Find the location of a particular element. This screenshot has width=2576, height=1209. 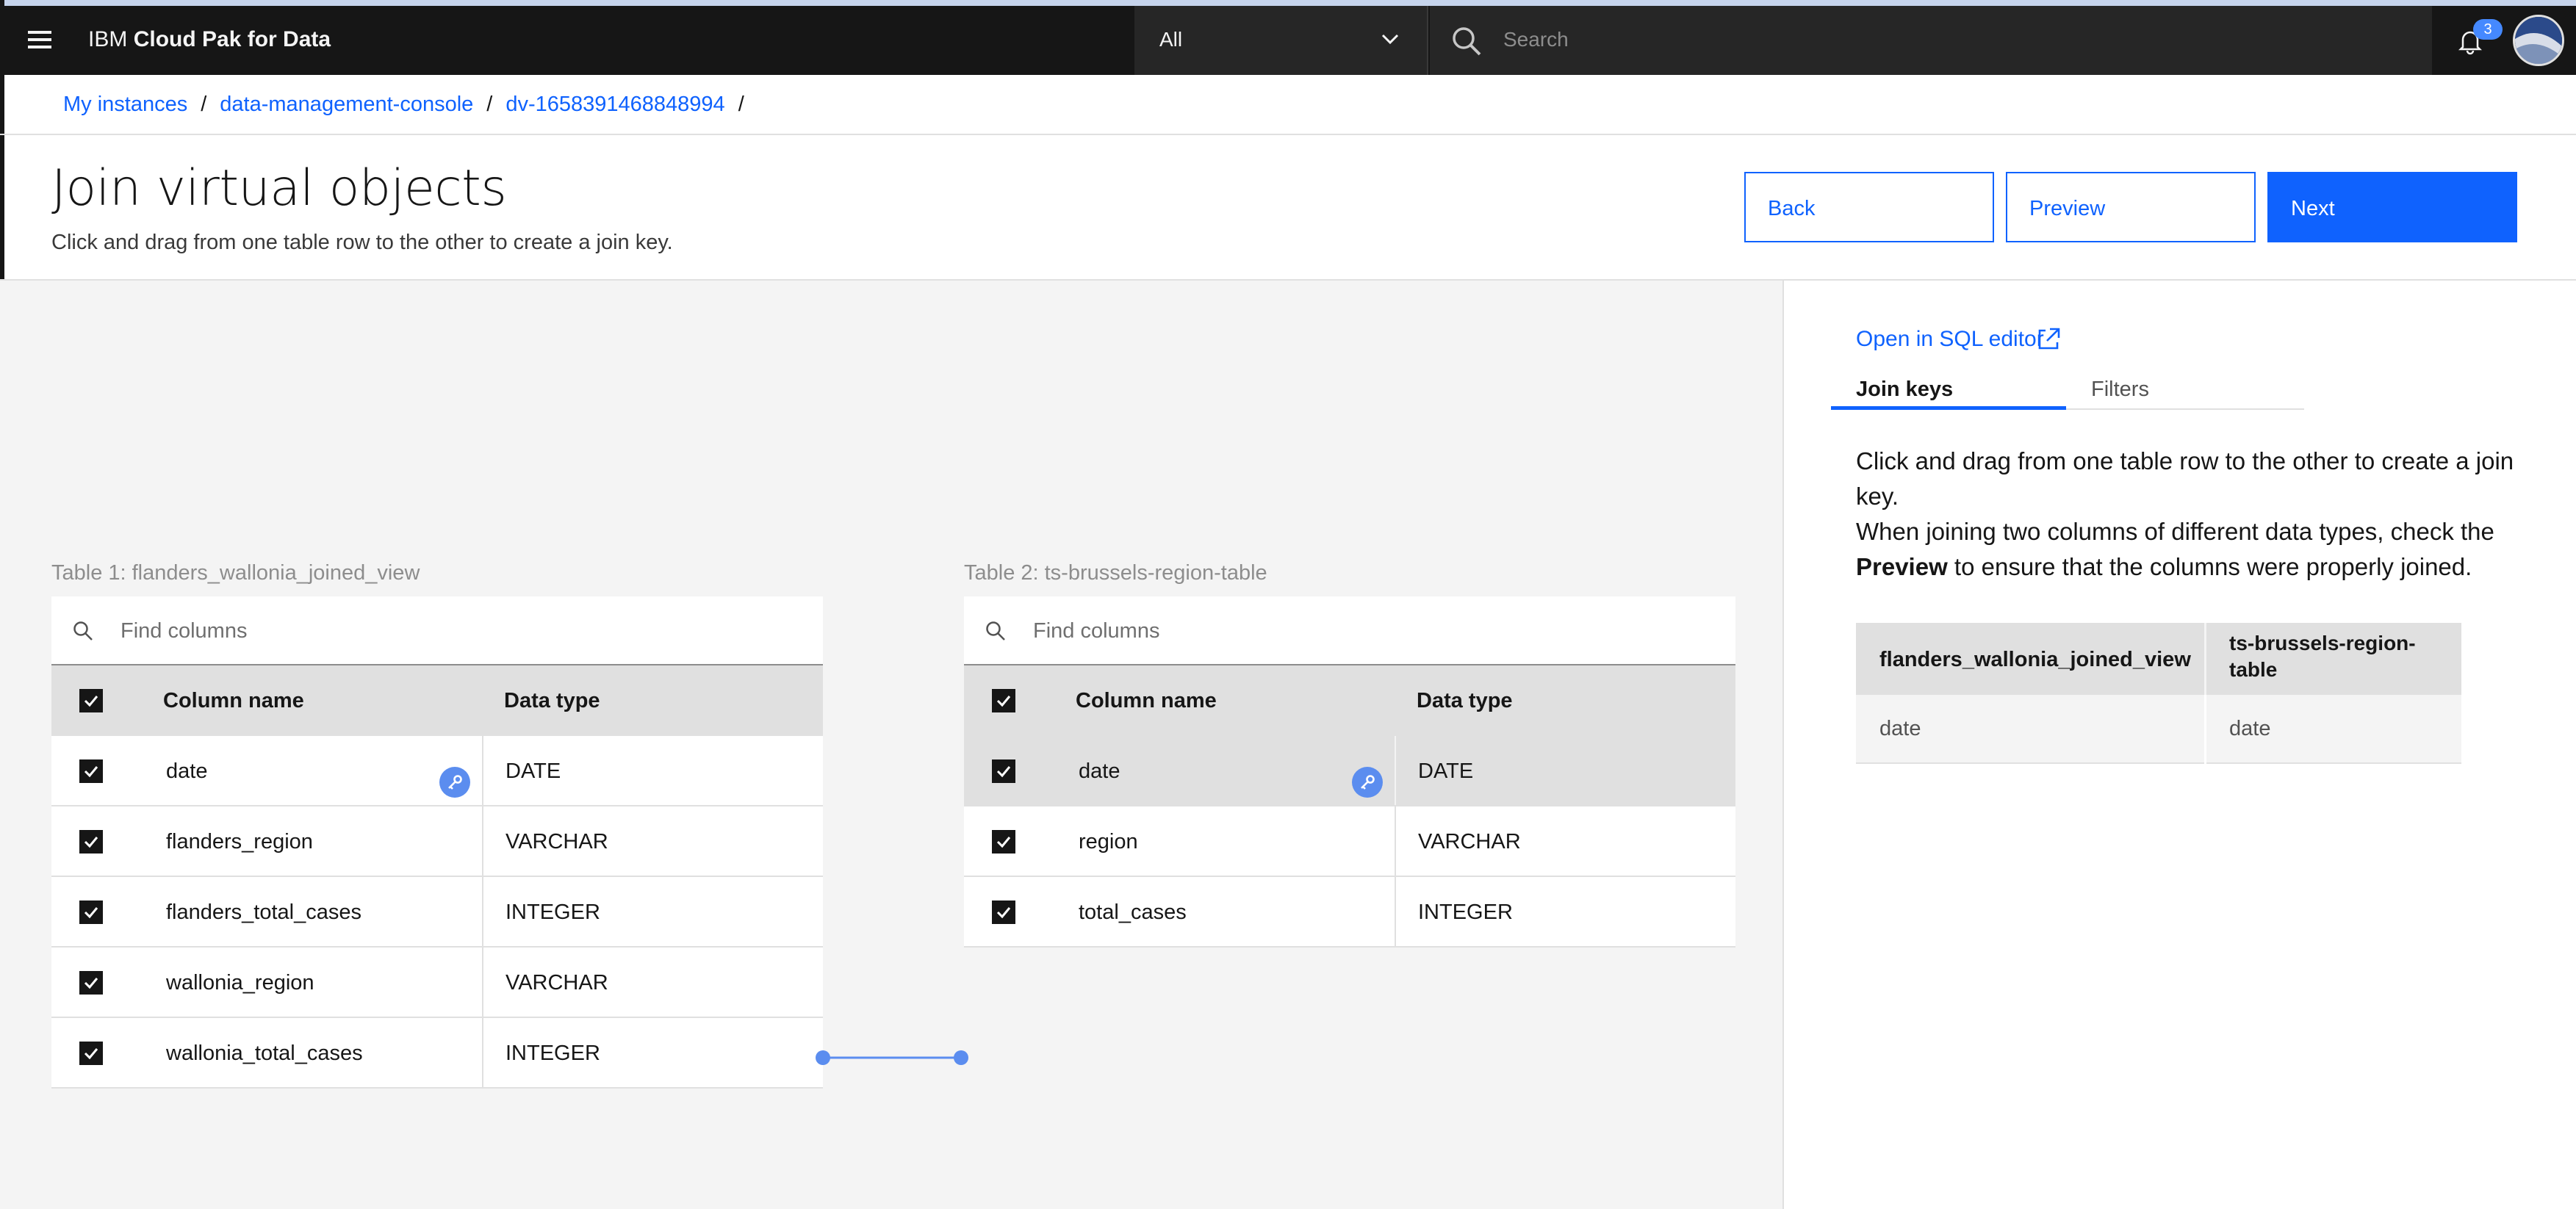

join-keys-header-left: flanders_wallonia_joined_view is located at coordinates (2035, 659).